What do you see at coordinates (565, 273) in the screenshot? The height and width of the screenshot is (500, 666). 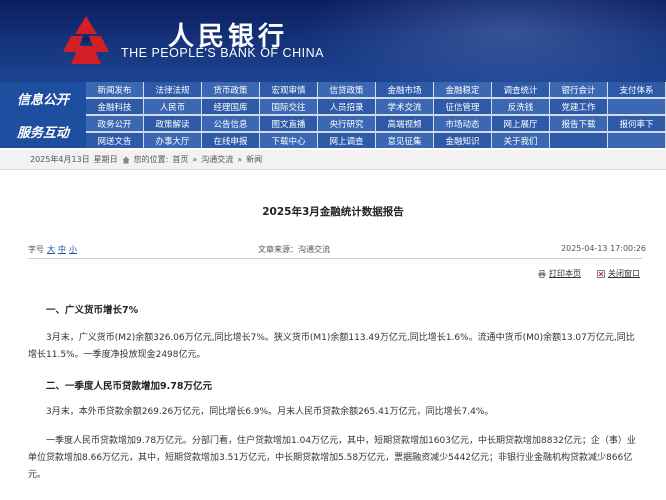 I see `print-page-label: 打印本页` at bounding box center [565, 273].